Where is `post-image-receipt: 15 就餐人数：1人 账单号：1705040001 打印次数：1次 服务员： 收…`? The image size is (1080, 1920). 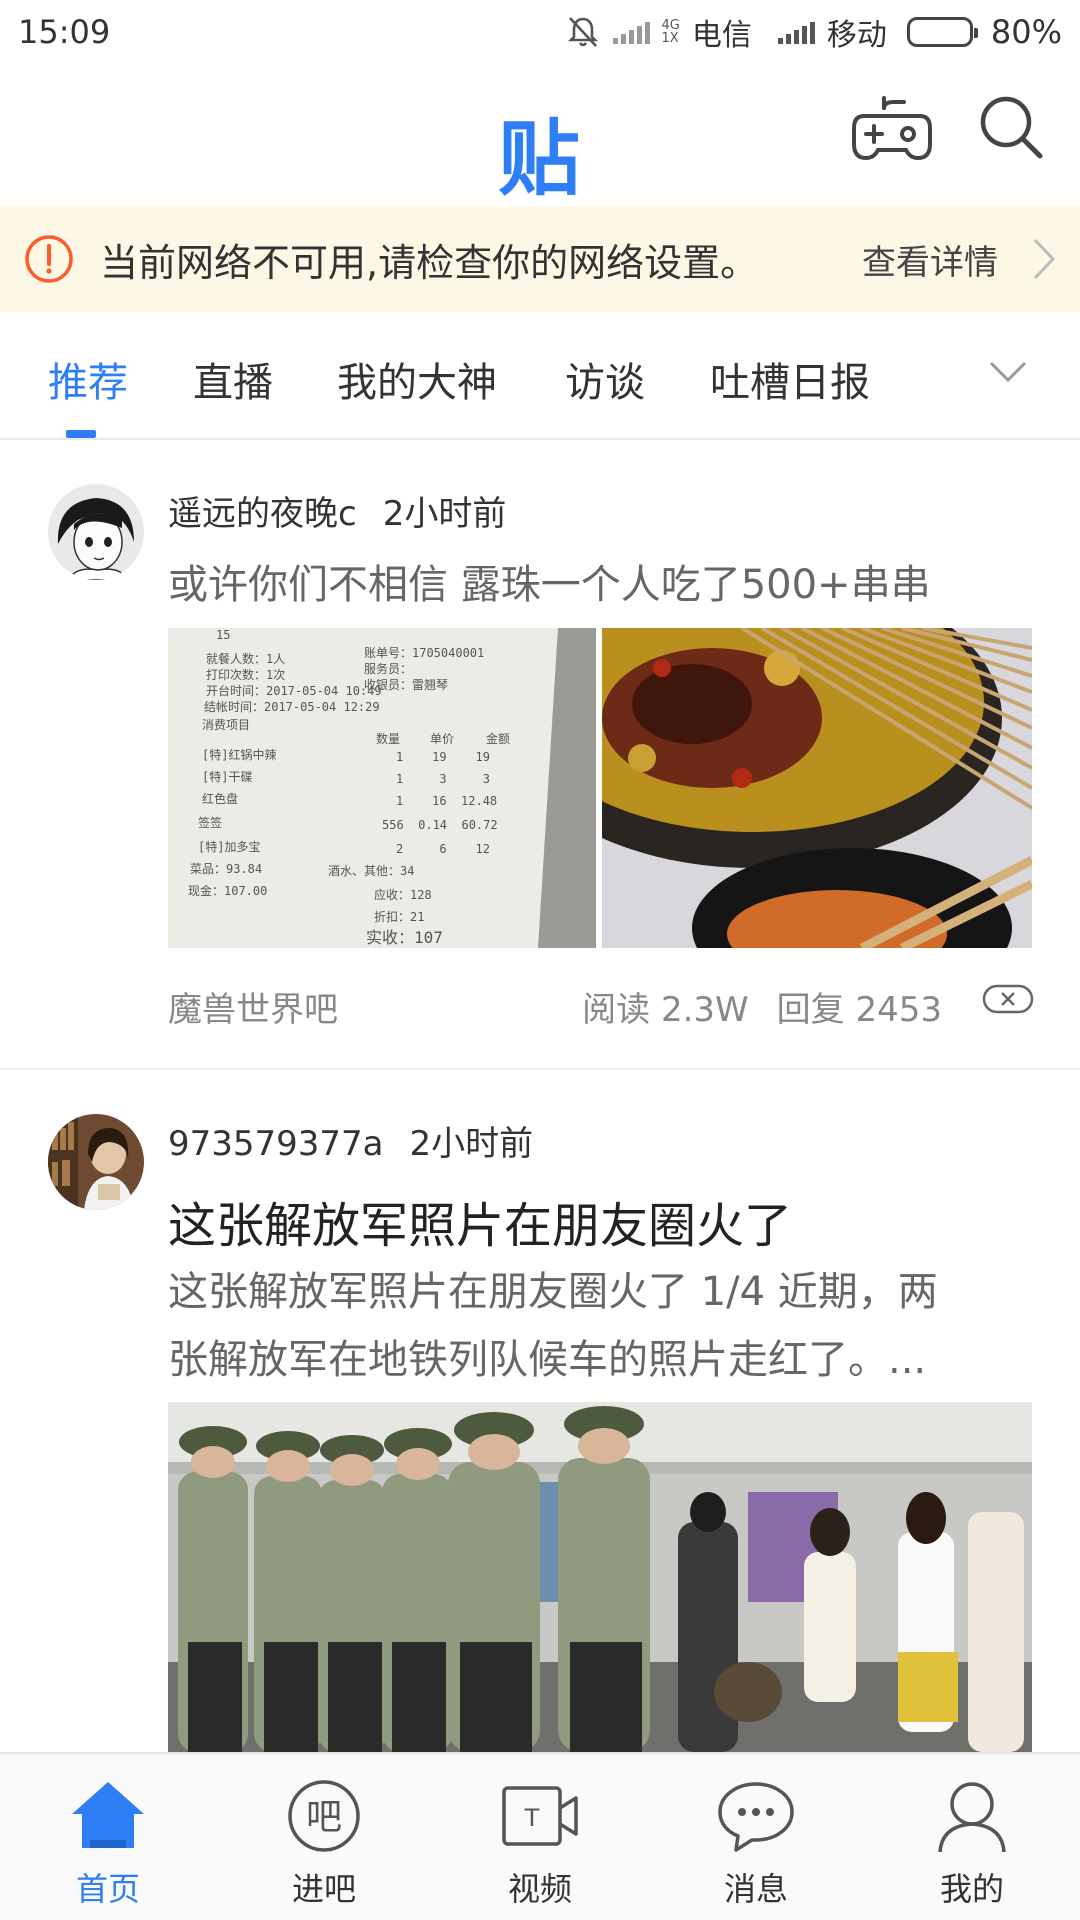 post-image-receipt: 15 就餐人数：1人 账单号：1705040001 打印次数：1次 服务员： 收… is located at coordinates (382, 788).